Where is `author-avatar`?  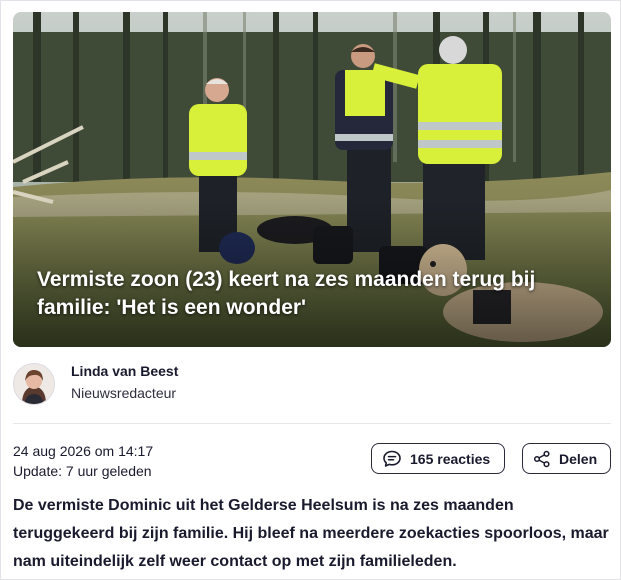
author-avatar is located at coordinates (34, 384).